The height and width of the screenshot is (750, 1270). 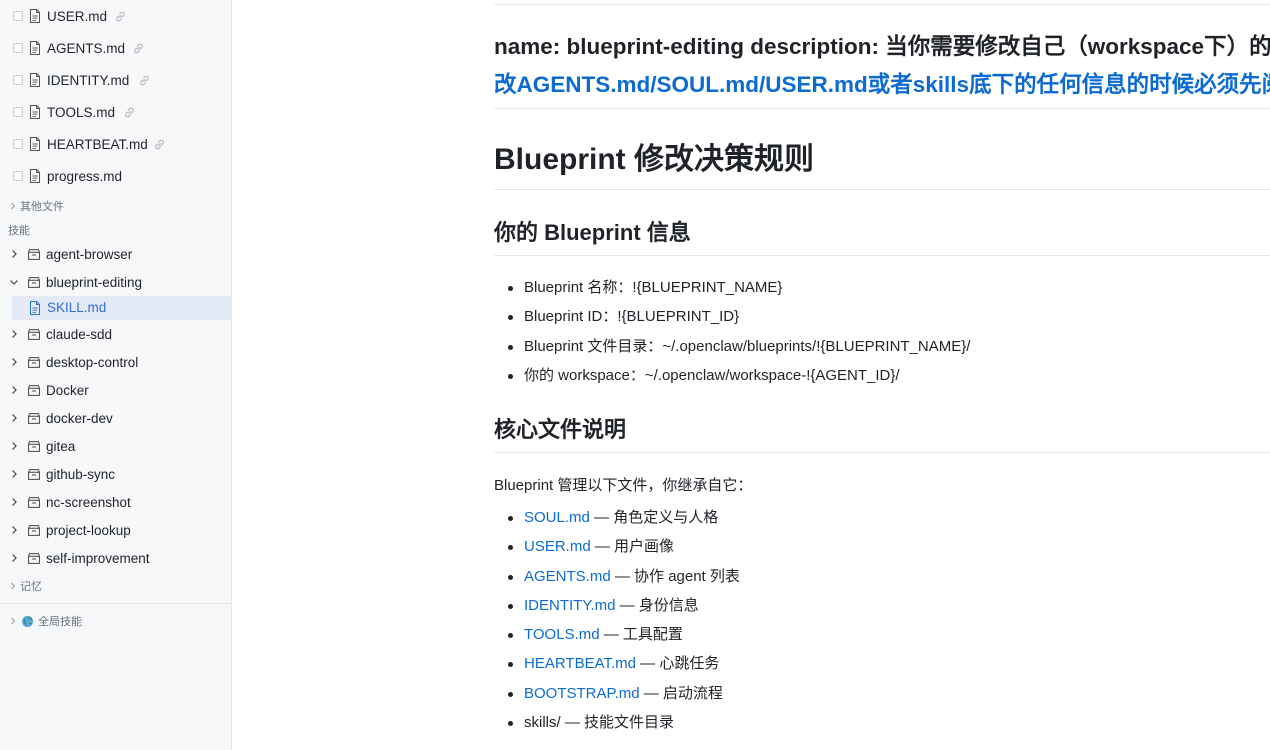 What do you see at coordinates (882, 4) in the screenshot?
I see `frontmatter-top-rule` at bounding box center [882, 4].